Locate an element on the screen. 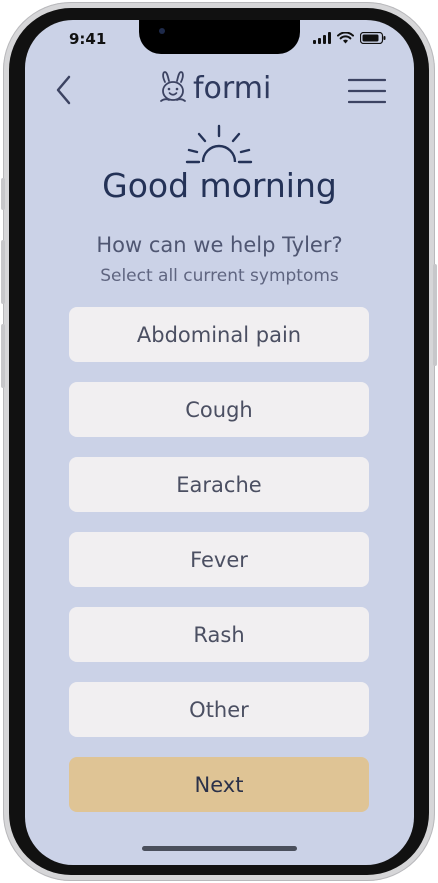 This screenshot has height=883, width=438. next-button: Next is located at coordinates (219, 784).